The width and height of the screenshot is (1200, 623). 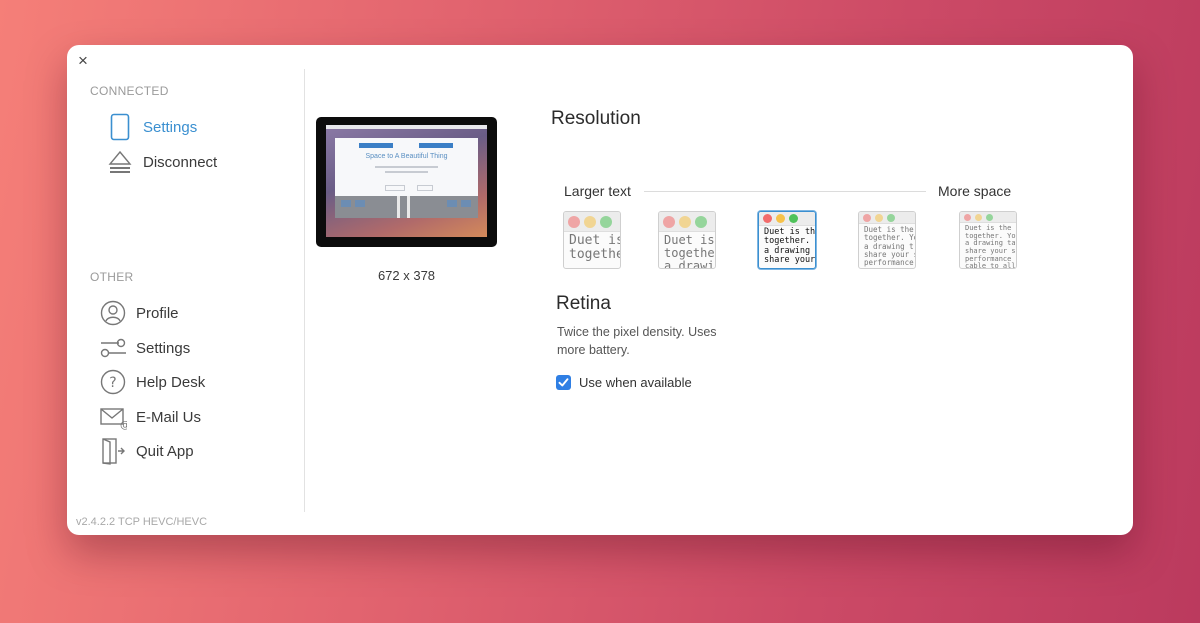 I want to click on section-label-other: OTHER, so click(x=112, y=277).